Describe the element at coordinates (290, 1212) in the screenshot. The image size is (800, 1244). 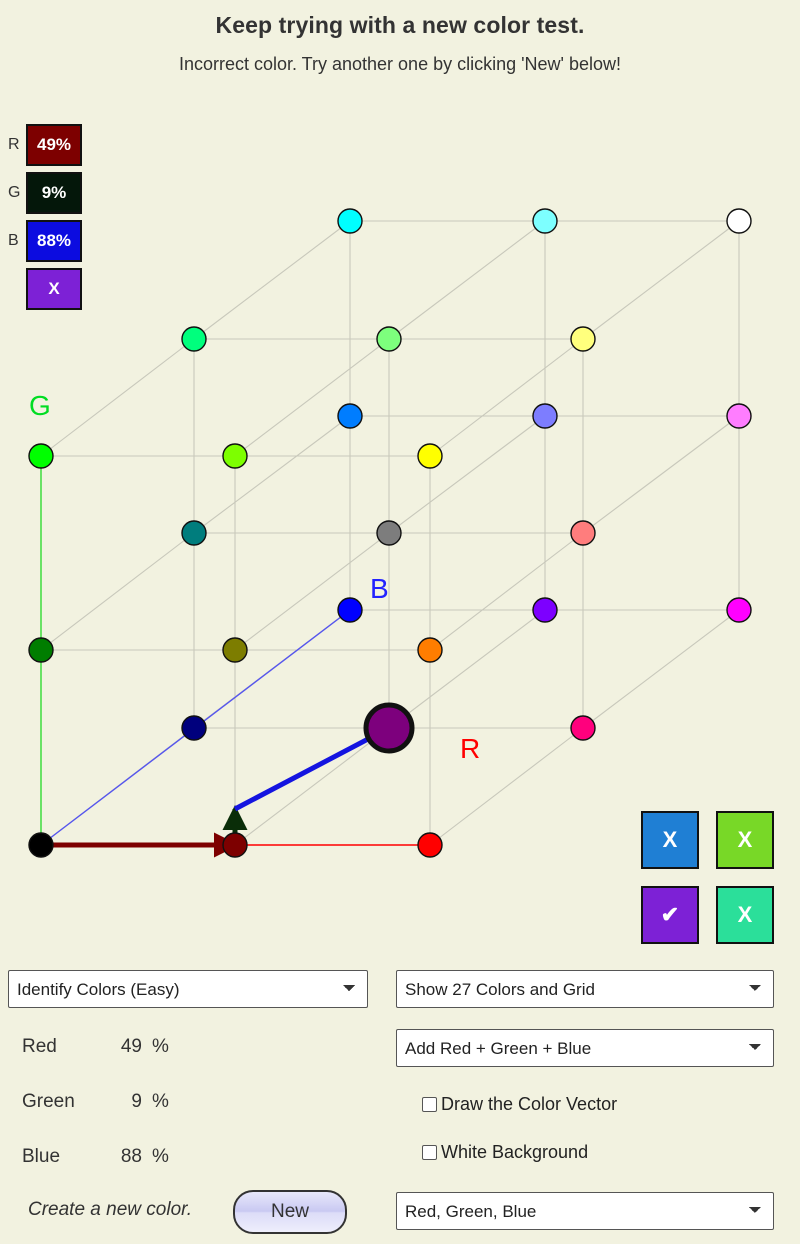
I see `new-color-button: New` at that location.